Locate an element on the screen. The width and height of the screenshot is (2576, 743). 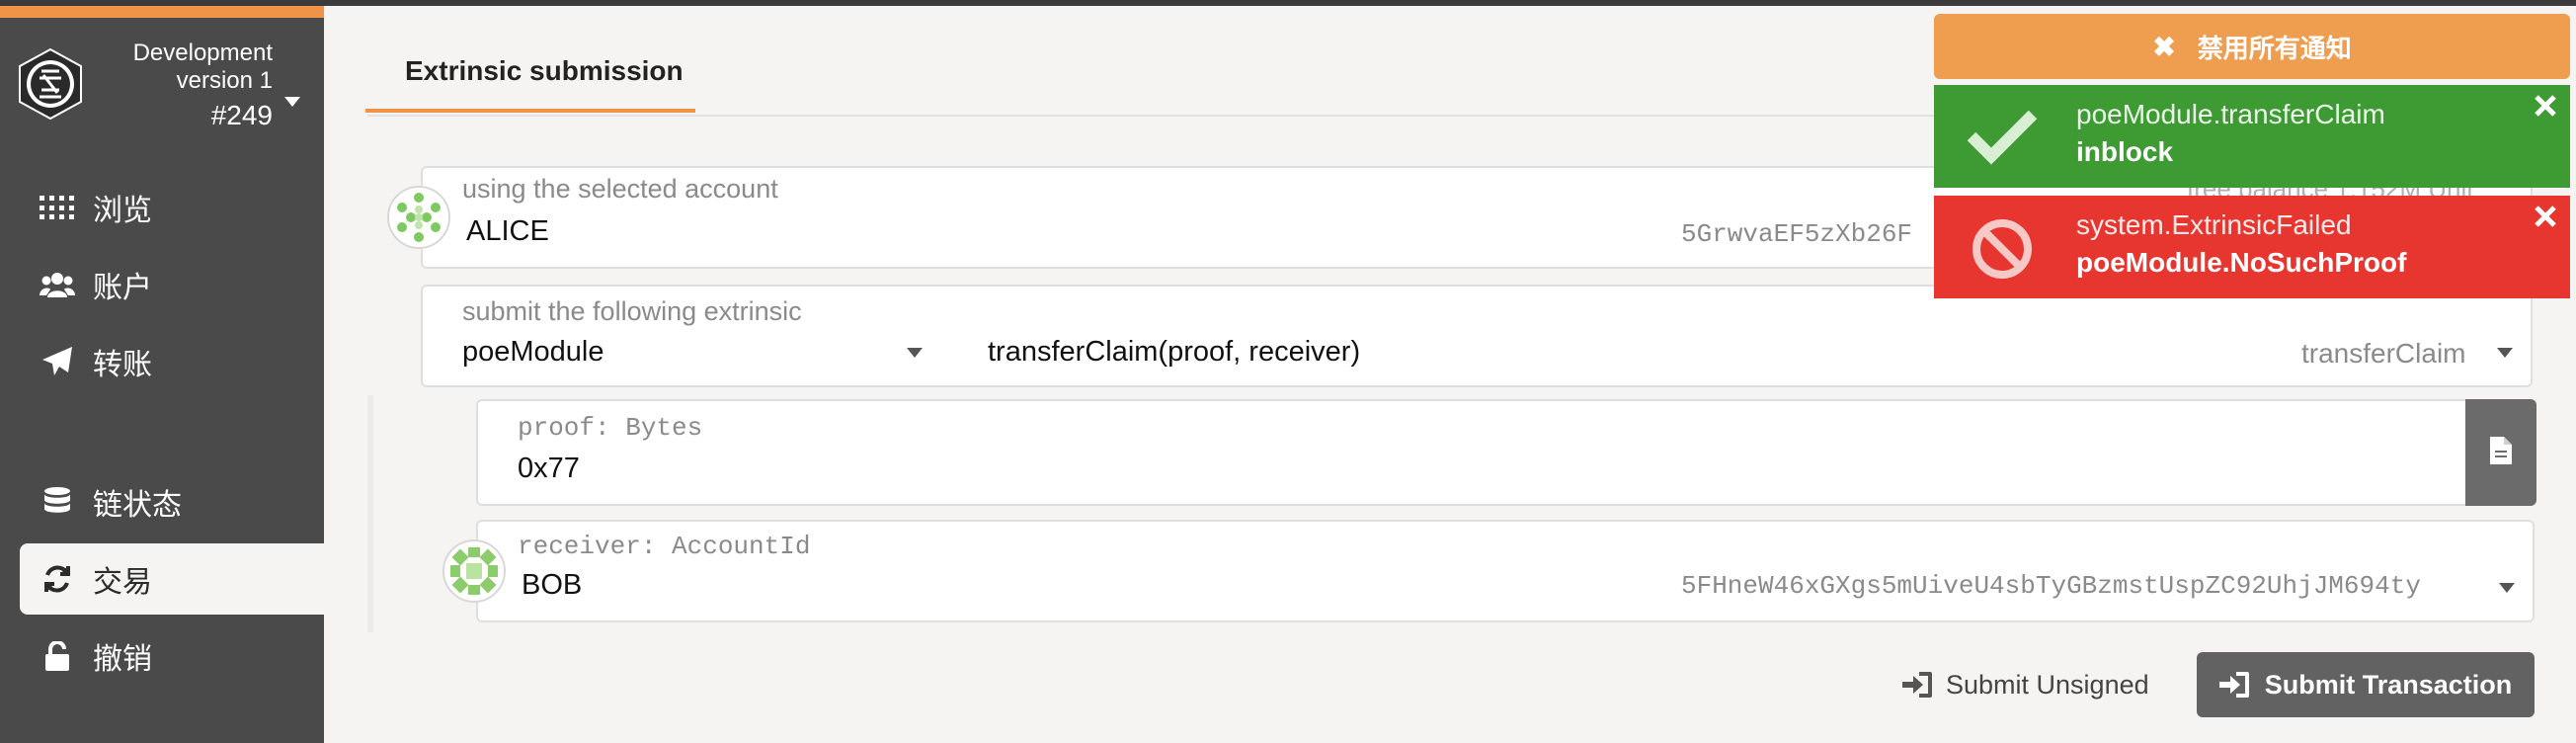
unlock-icon is located at coordinates (57, 656).